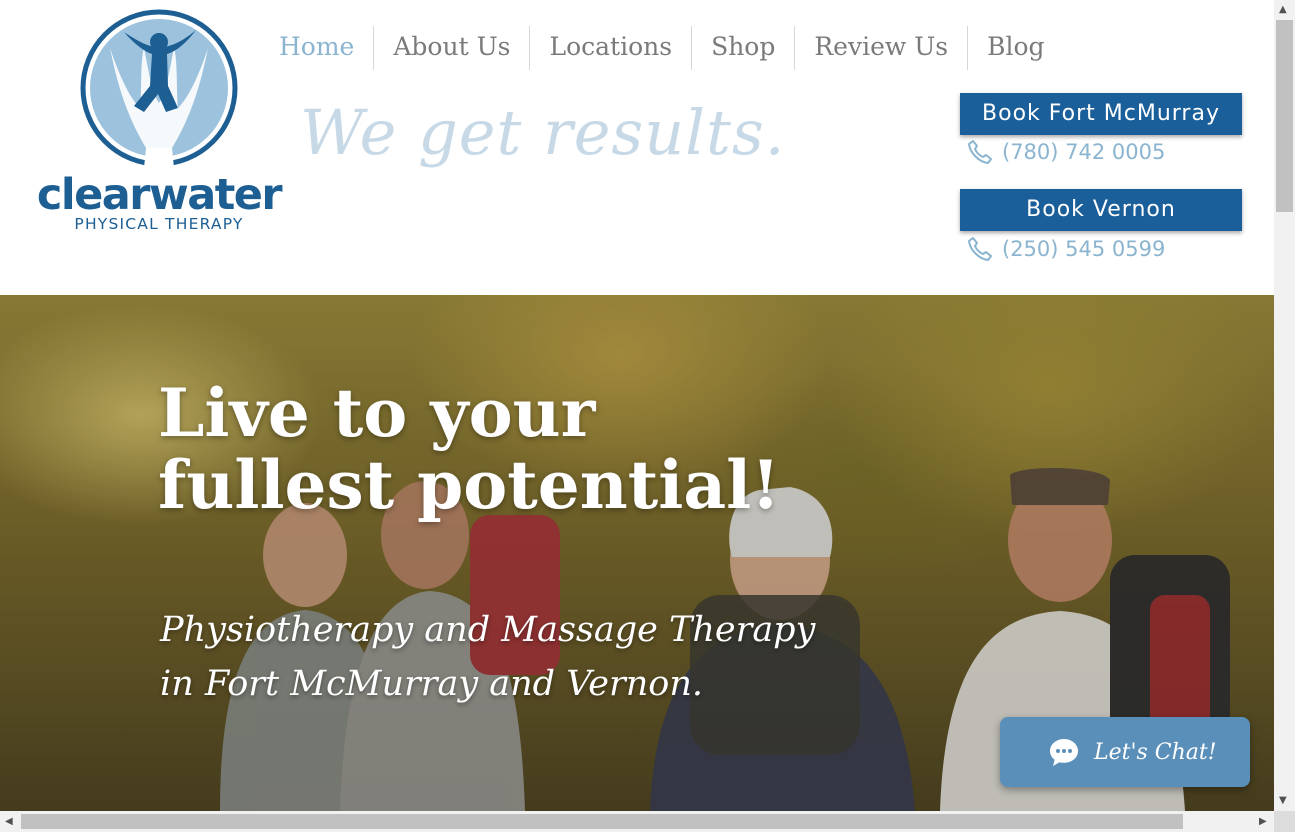 This screenshot has width=1295, height=832. Describe the element at coordinates (1083, 249) in the screenshot. I see `phone-number-vernon: (250) 545 0599` at that location.